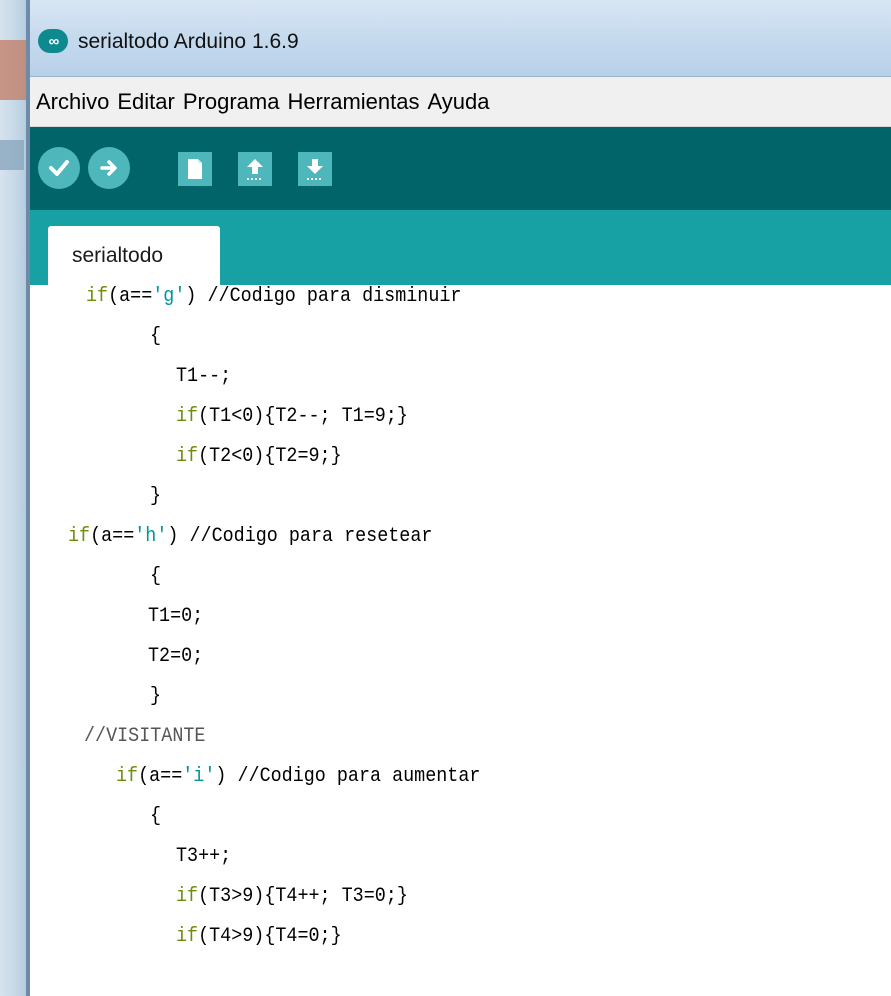 This screenshot has height=996, width=891. I want to click on menu-ayuda: Ayuda, so click(458, 102).